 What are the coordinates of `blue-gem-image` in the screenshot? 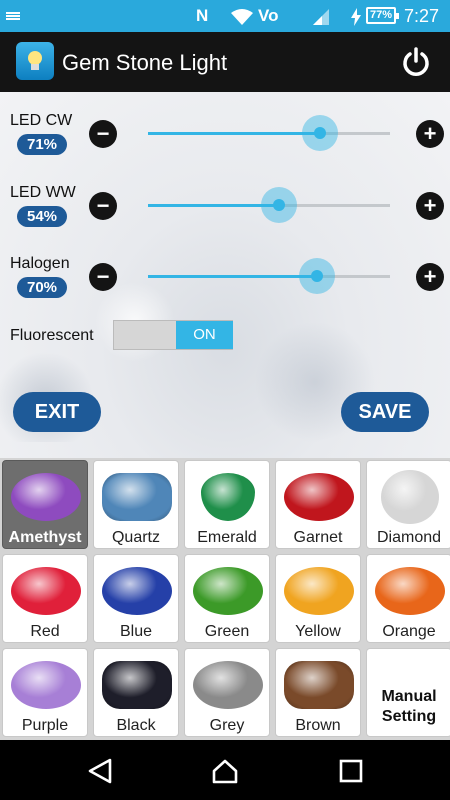 It's located at (137, 591).